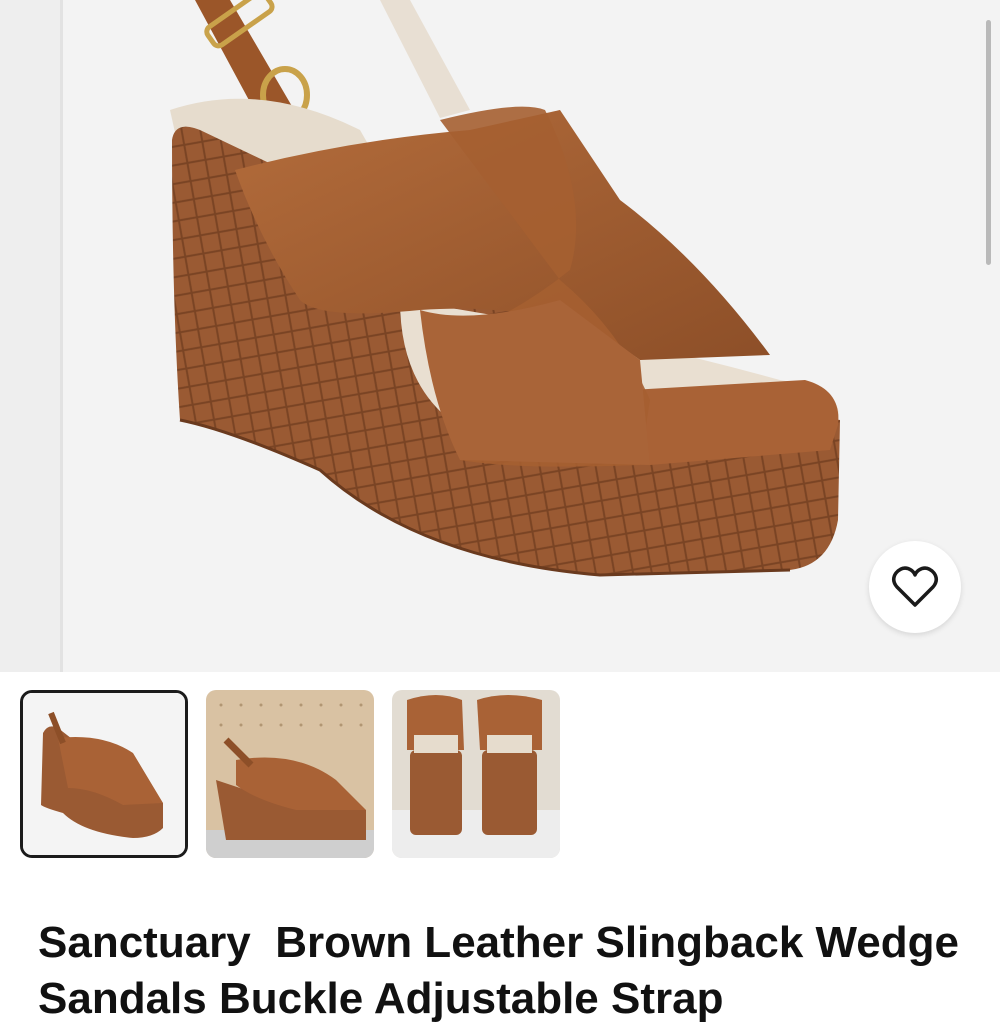 The image size is (1000, 1027). I want to click on thumbnail-2-image, so click(290, 774).